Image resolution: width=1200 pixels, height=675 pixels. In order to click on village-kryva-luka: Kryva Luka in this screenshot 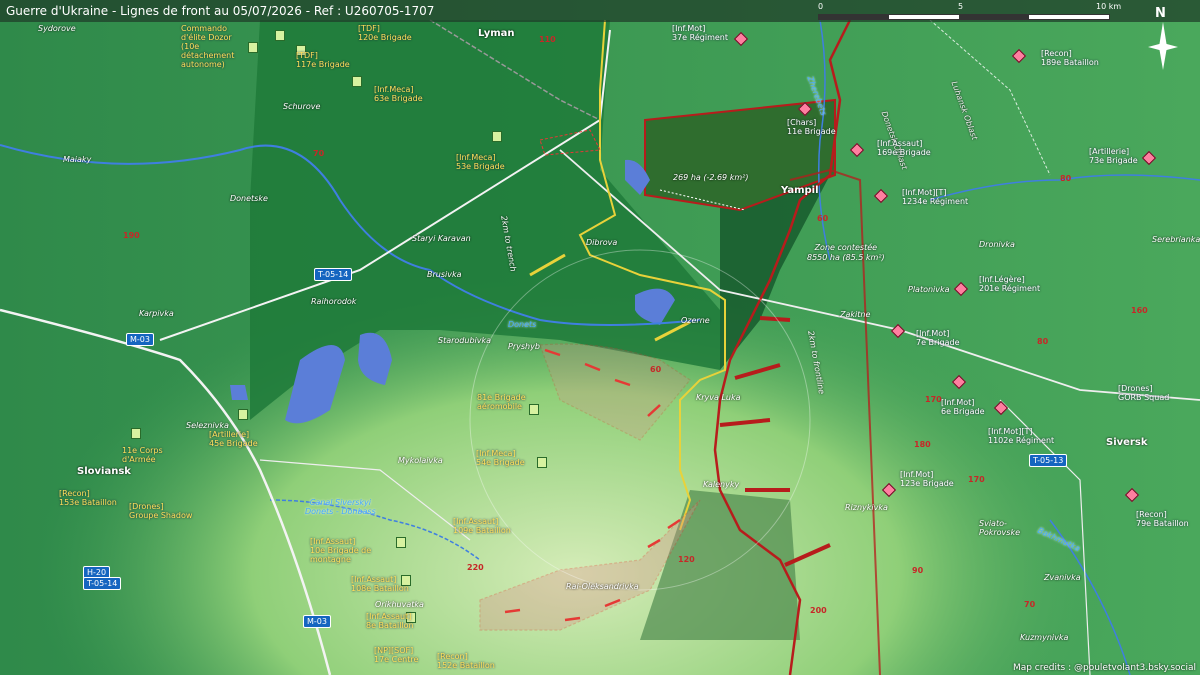, I will do `click(718, 397)`.